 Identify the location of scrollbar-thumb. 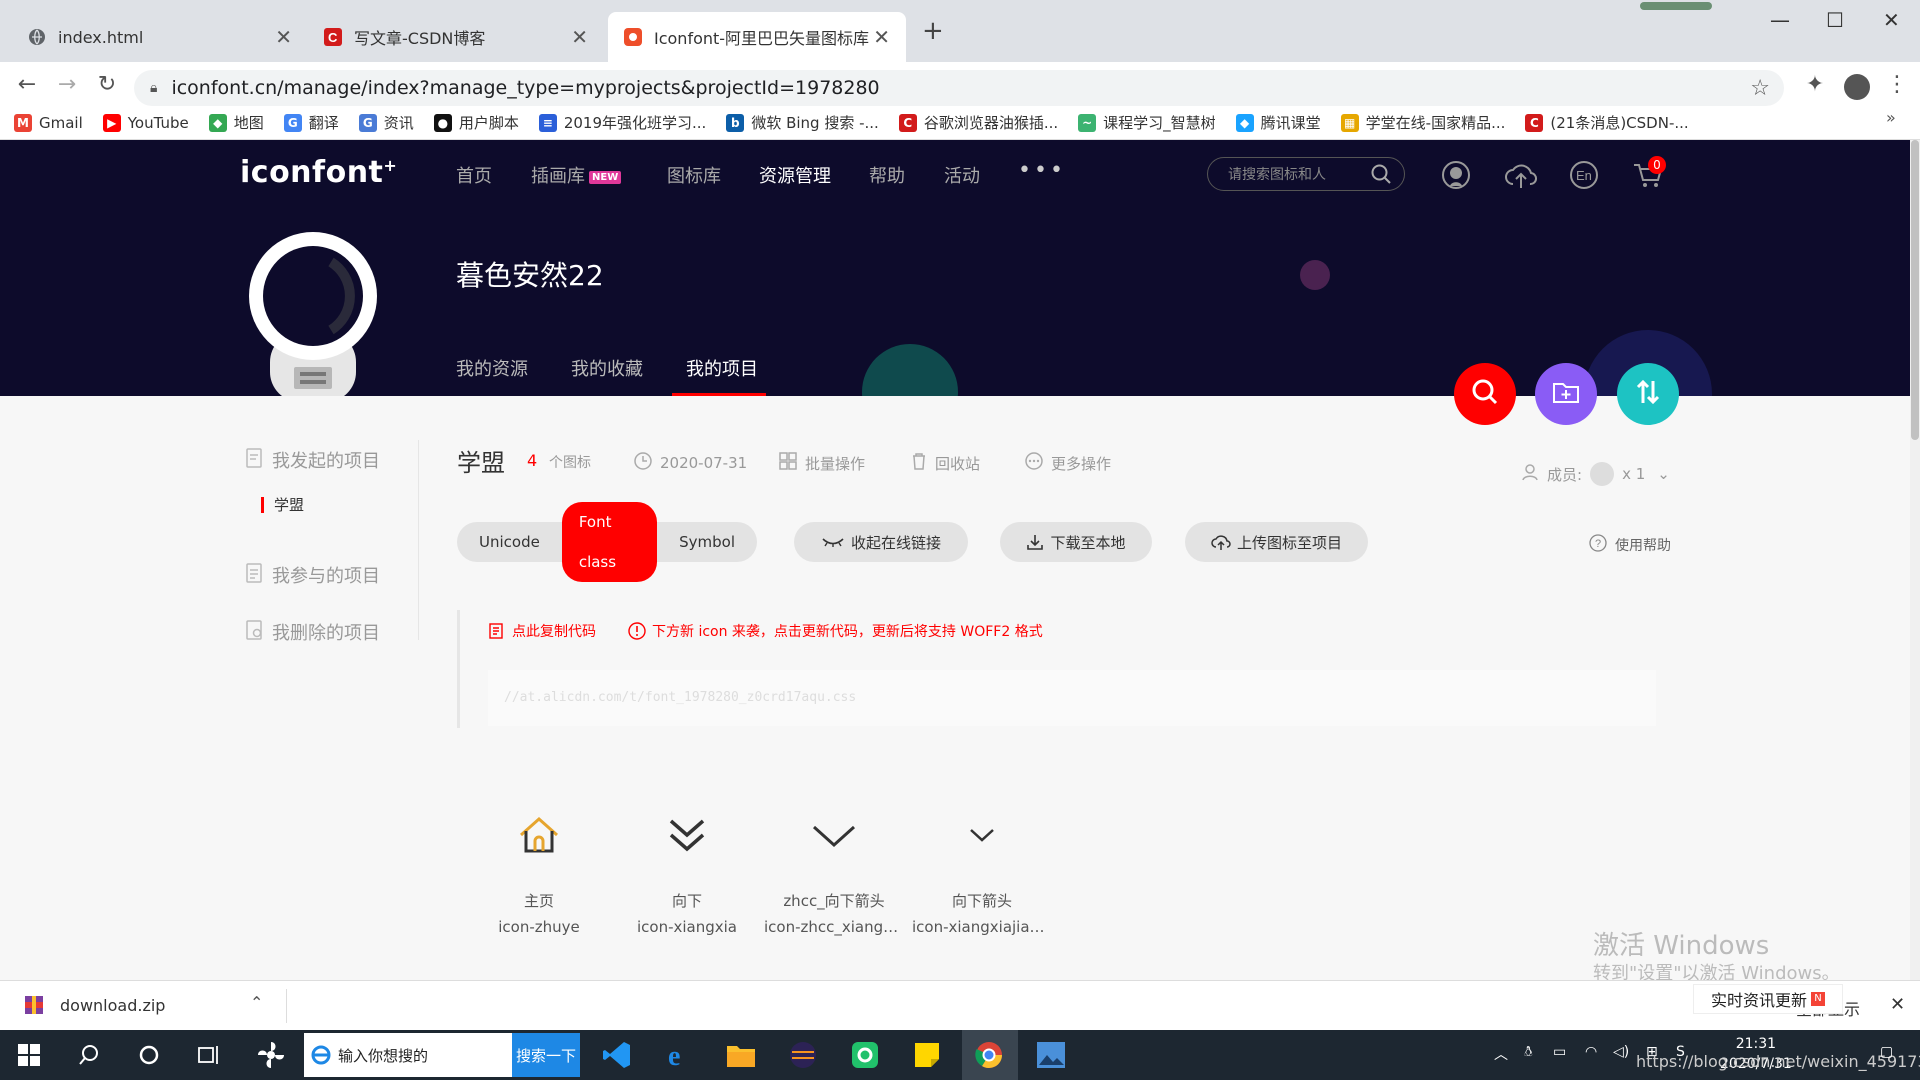
(1915, 290).